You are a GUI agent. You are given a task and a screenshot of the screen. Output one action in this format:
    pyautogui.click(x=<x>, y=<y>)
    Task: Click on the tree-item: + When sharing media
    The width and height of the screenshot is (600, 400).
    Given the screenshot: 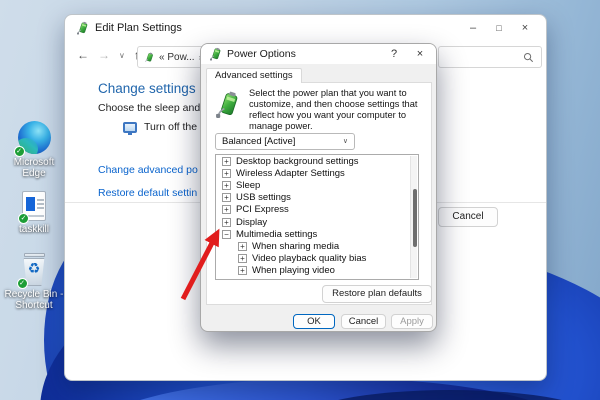 What is the action you would take?
    pyautogui.click(x=317, y=246)
    